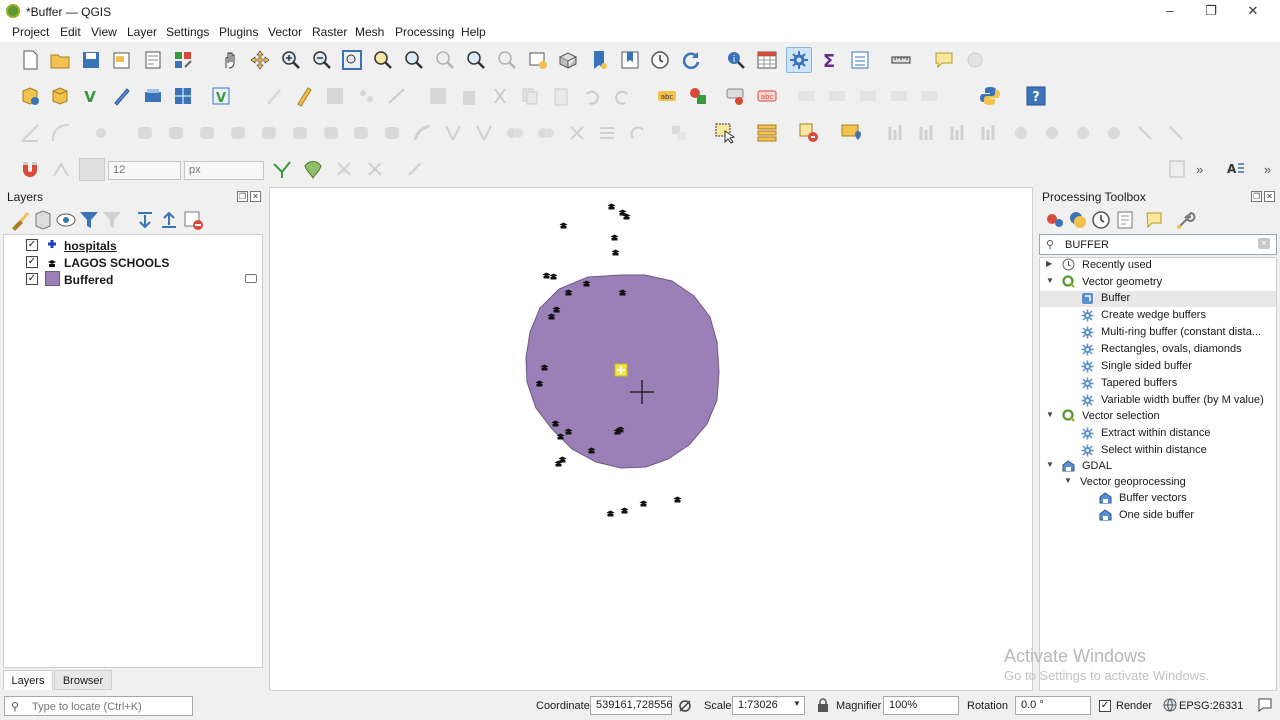 The height and width of the screenshot is (720, 1280). What do you see at coordinates (144, 170) in the screenshot?
I see `snap-tolerance-spinbox: 12` at bounding box center [144, 170].